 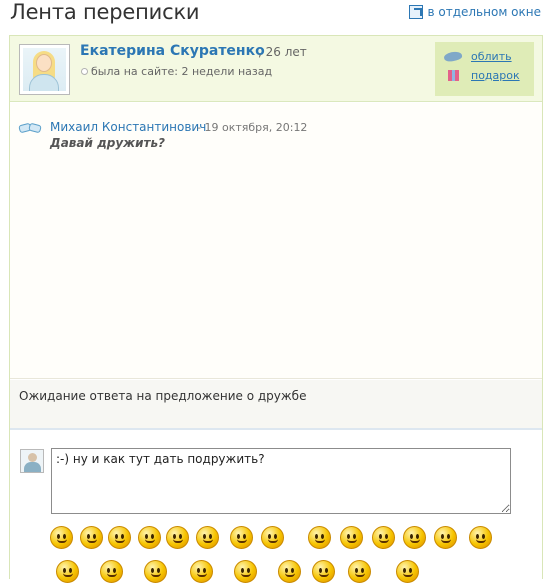 What do you see at coordinates (30, 128) in the screenshot?
I see `friendship-handshake-icon` at bounding box center [30, 128].